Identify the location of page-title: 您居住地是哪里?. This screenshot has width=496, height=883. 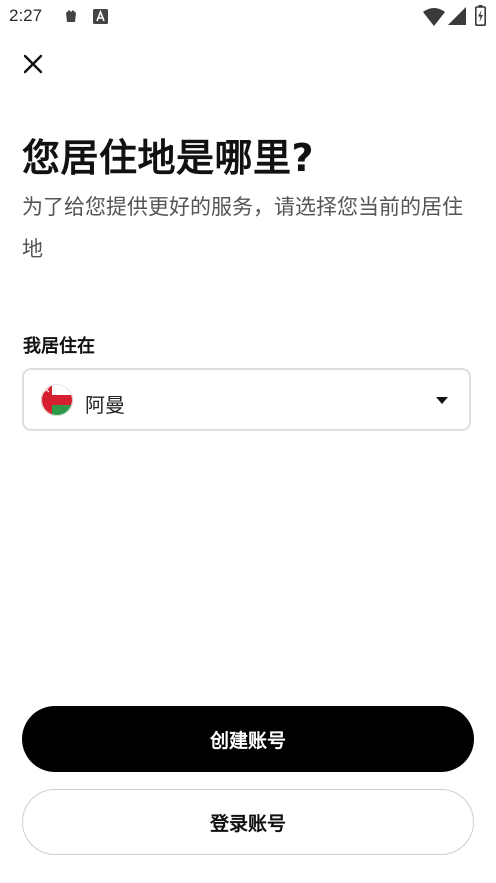
(168, 158).